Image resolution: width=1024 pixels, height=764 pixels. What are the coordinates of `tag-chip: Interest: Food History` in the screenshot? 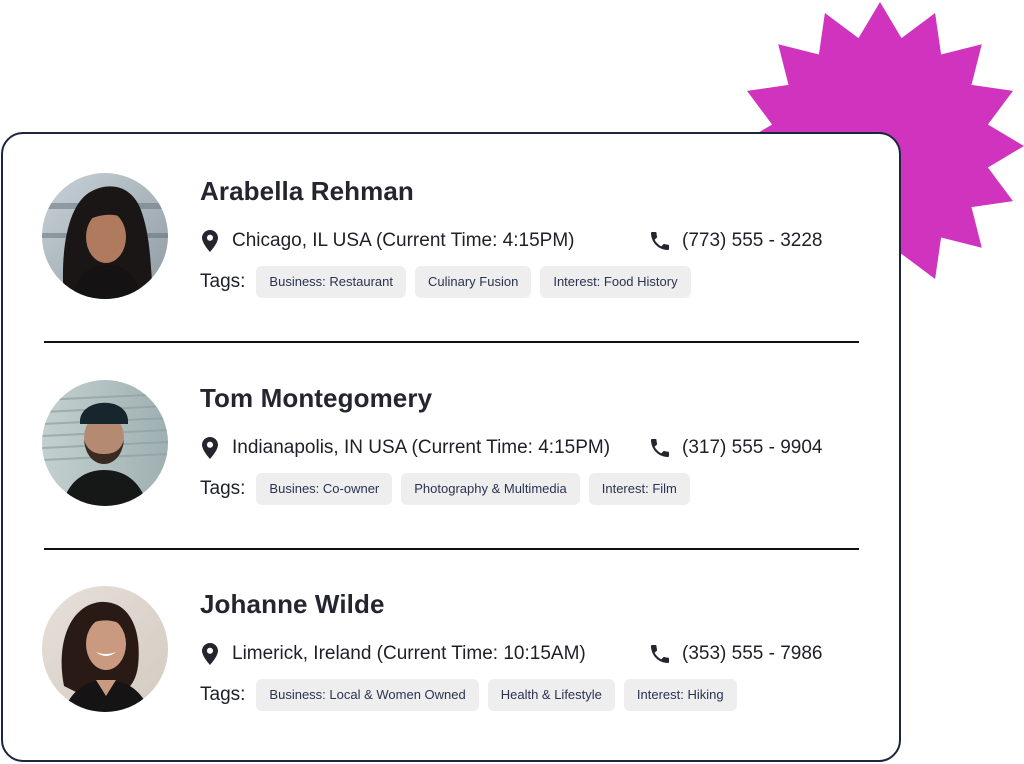 It's located at (615, 282).